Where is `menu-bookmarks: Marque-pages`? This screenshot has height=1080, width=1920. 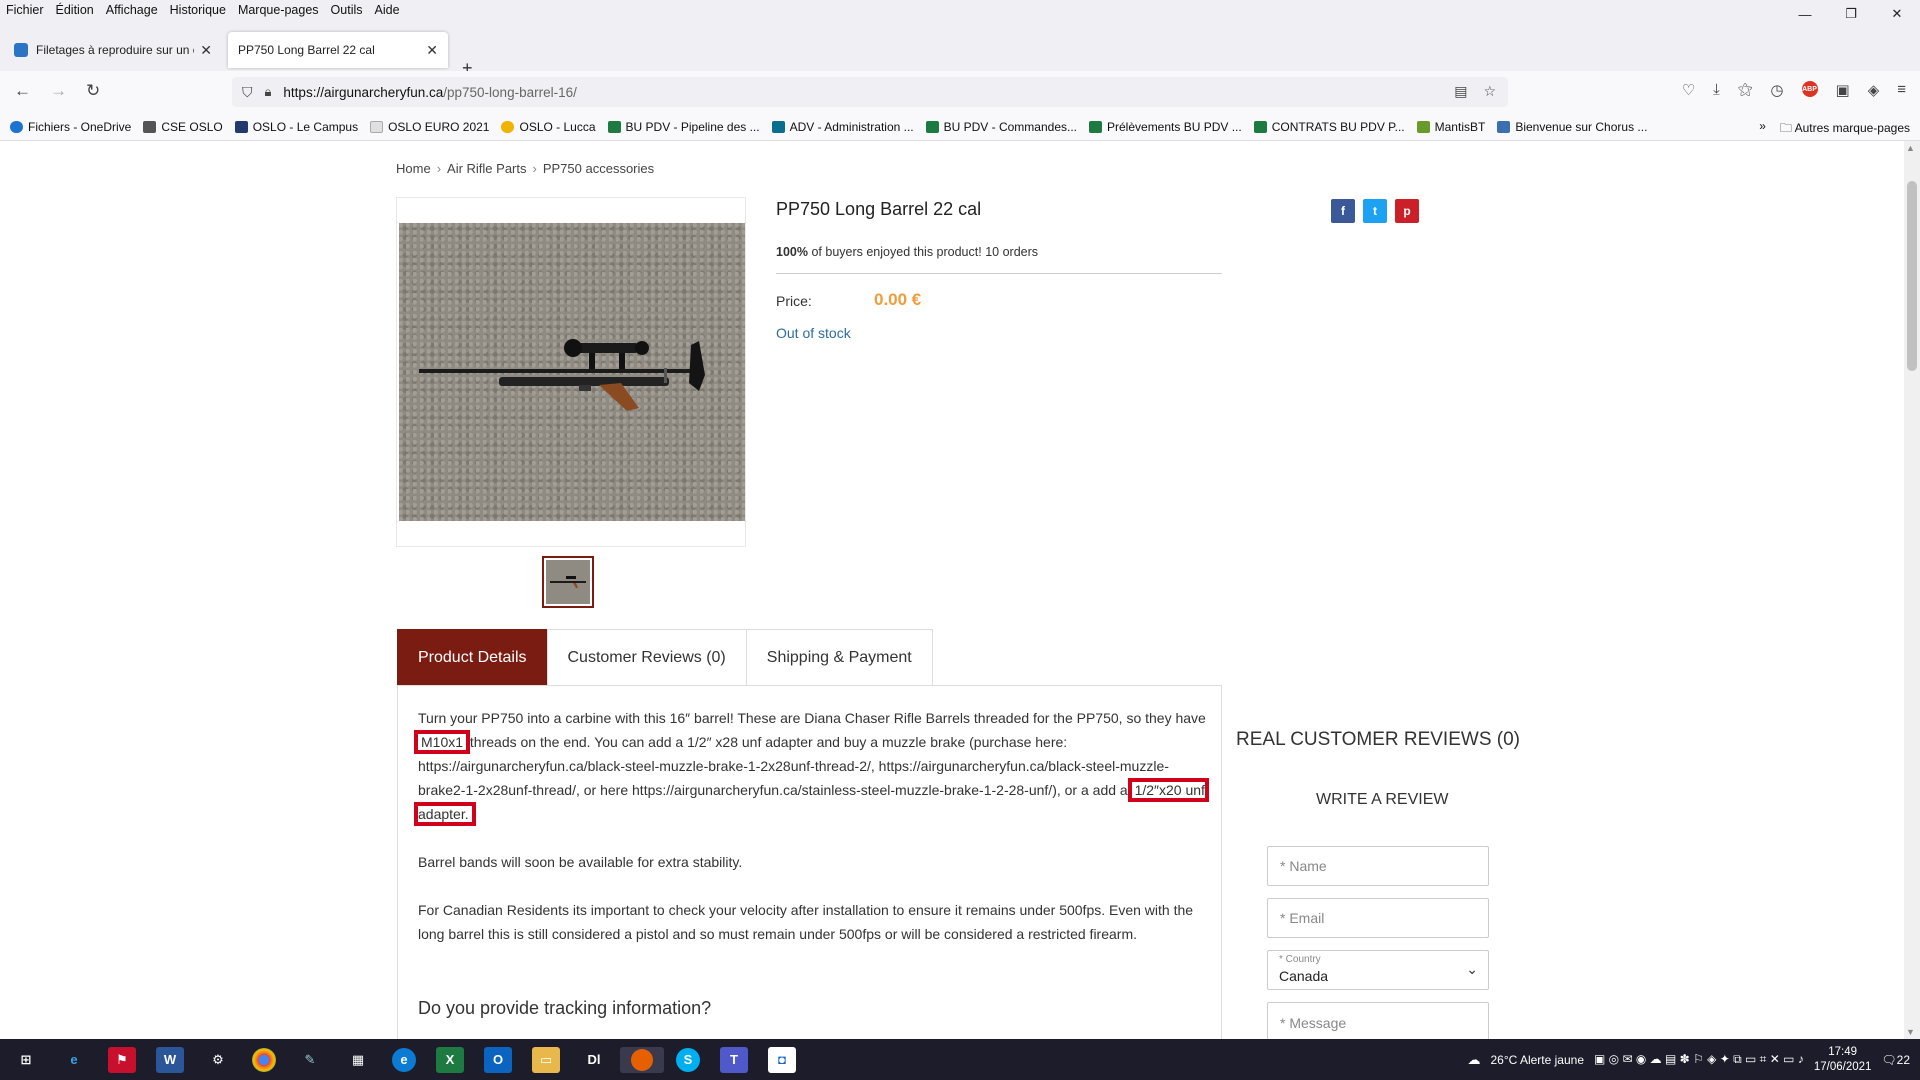 menu-bookmarks: Marque-pages is located at coordinates (278, 10).